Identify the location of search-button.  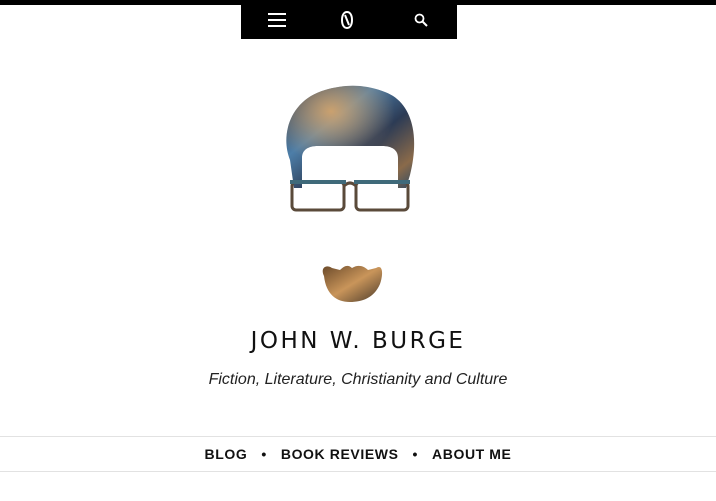
(421, 19).